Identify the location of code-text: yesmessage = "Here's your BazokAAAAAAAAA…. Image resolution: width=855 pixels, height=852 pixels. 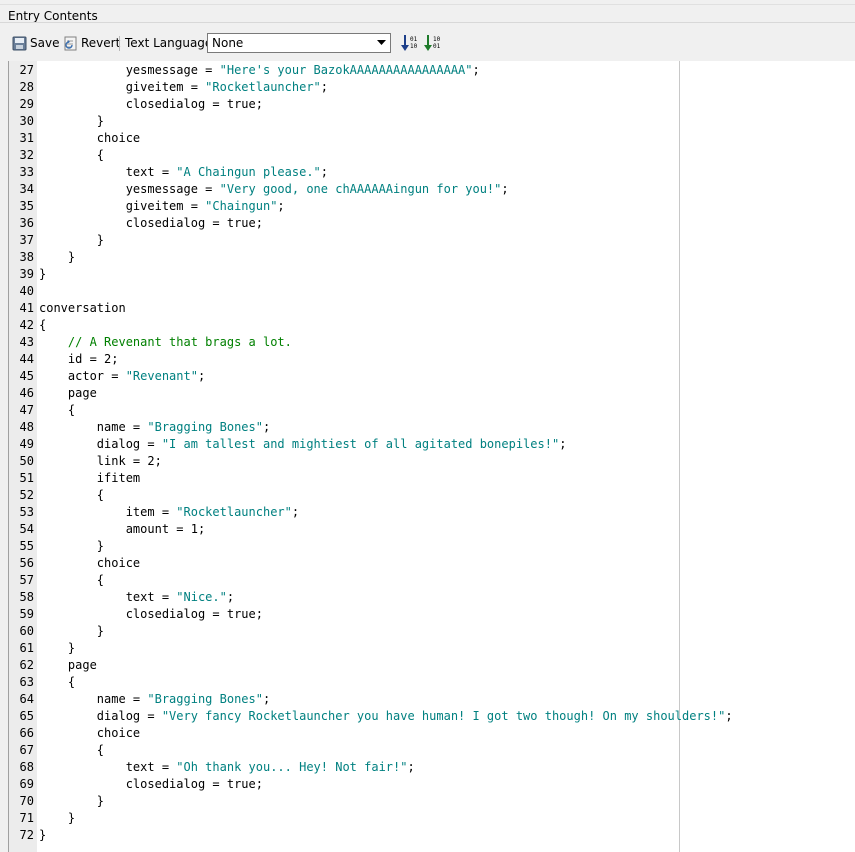
(259, 70).